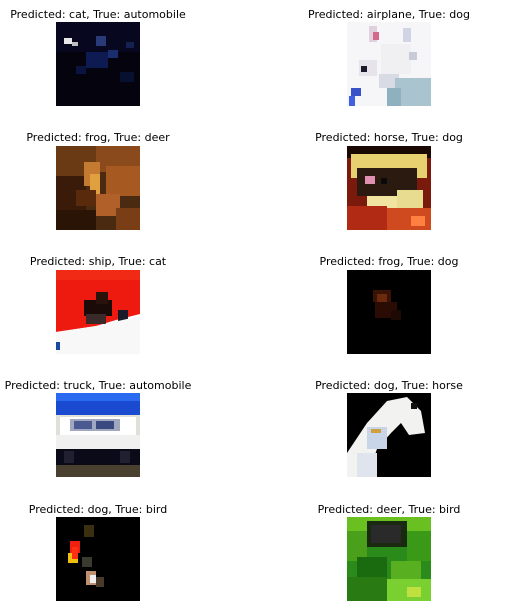 The image size is (518, 613). What do you see at coordinates (98, 509) in the screenshot?
I see `panel-title: Predicted: dog, True: bird` at bounding box center [98, 509].